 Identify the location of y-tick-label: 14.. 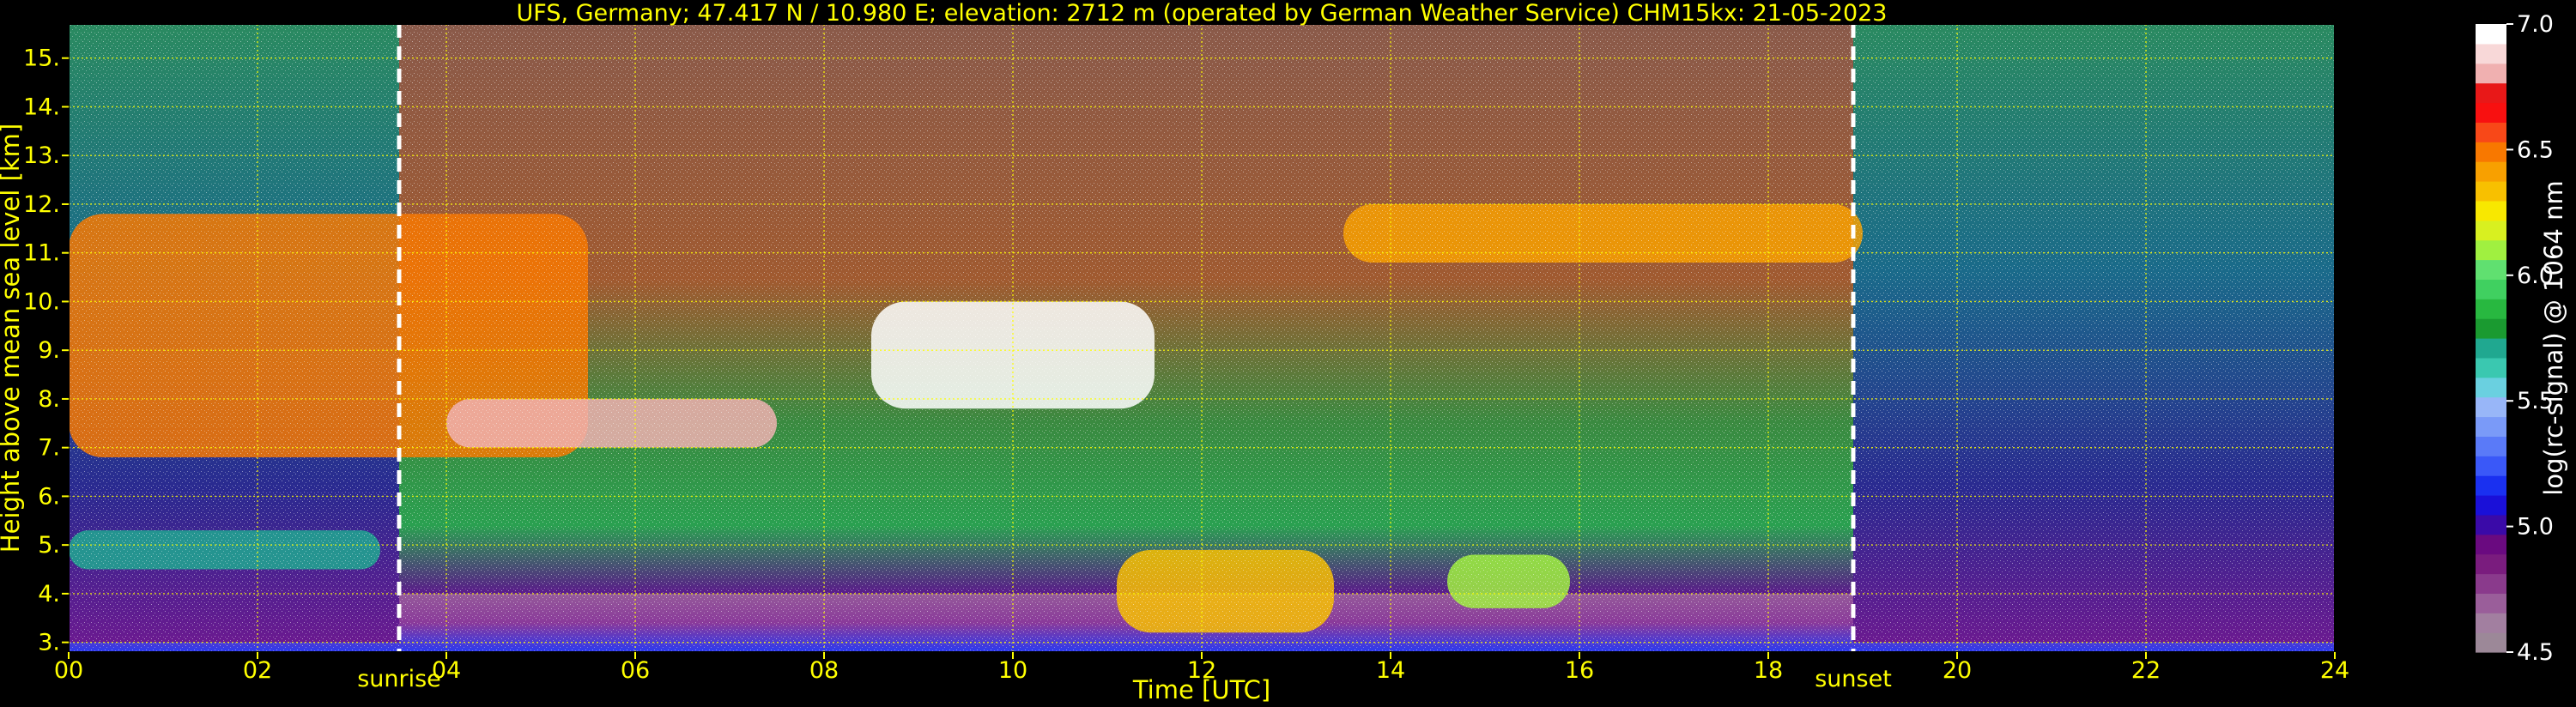
(41, 107).